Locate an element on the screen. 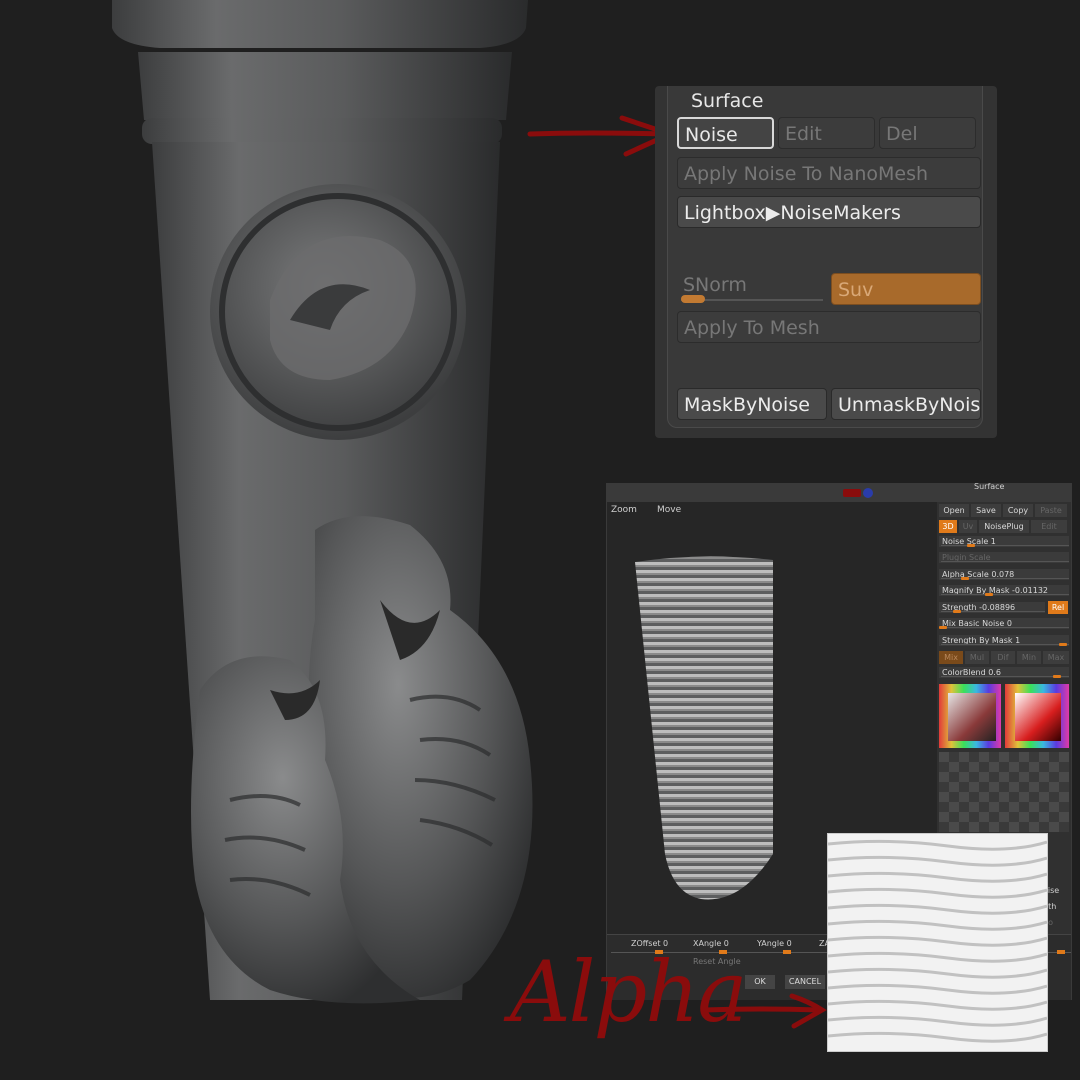  blend-mul-button: Mul is located at coordinates (977, 657).